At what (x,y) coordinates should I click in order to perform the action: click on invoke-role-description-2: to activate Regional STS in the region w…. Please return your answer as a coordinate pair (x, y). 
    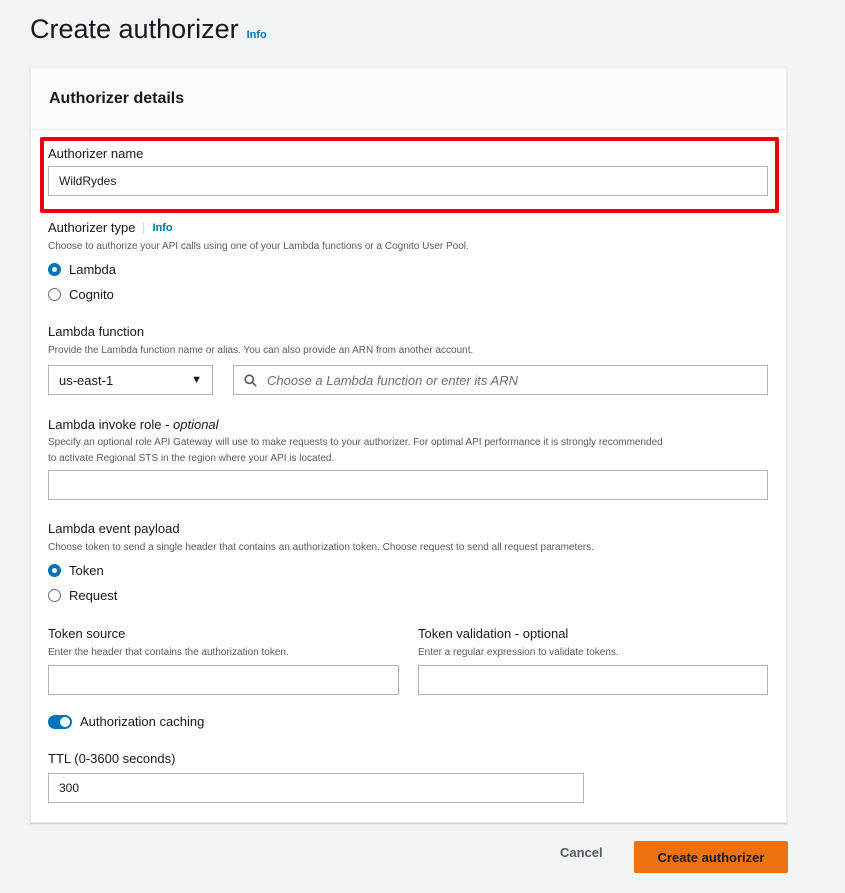
    Looking at the image, I should click on (191, 458).